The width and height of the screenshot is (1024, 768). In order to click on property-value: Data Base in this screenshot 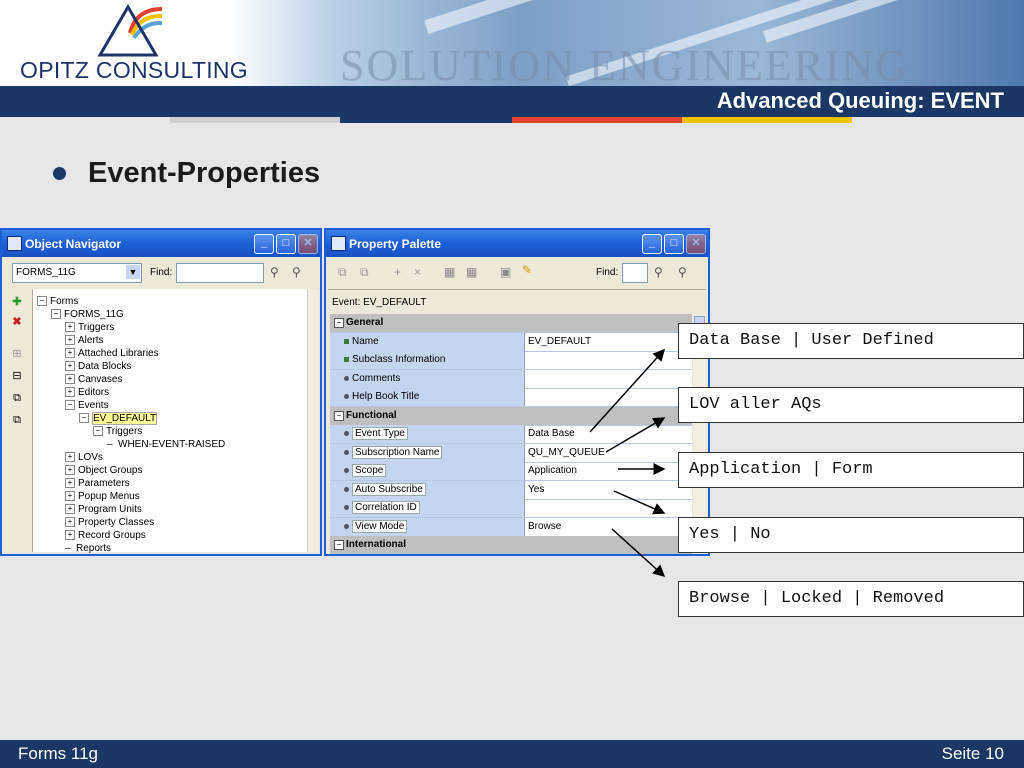, I will do `click(551, 433)`.